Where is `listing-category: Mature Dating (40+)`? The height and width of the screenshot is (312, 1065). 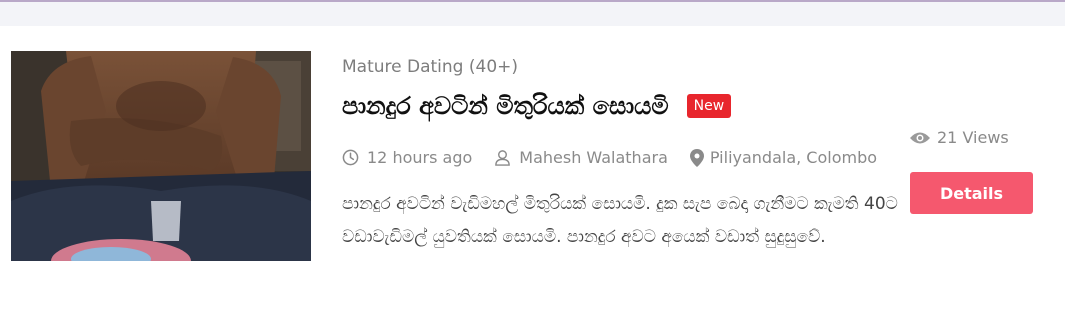
listing-category: Mature Dating (40+) is located at coordinates (430, 67).